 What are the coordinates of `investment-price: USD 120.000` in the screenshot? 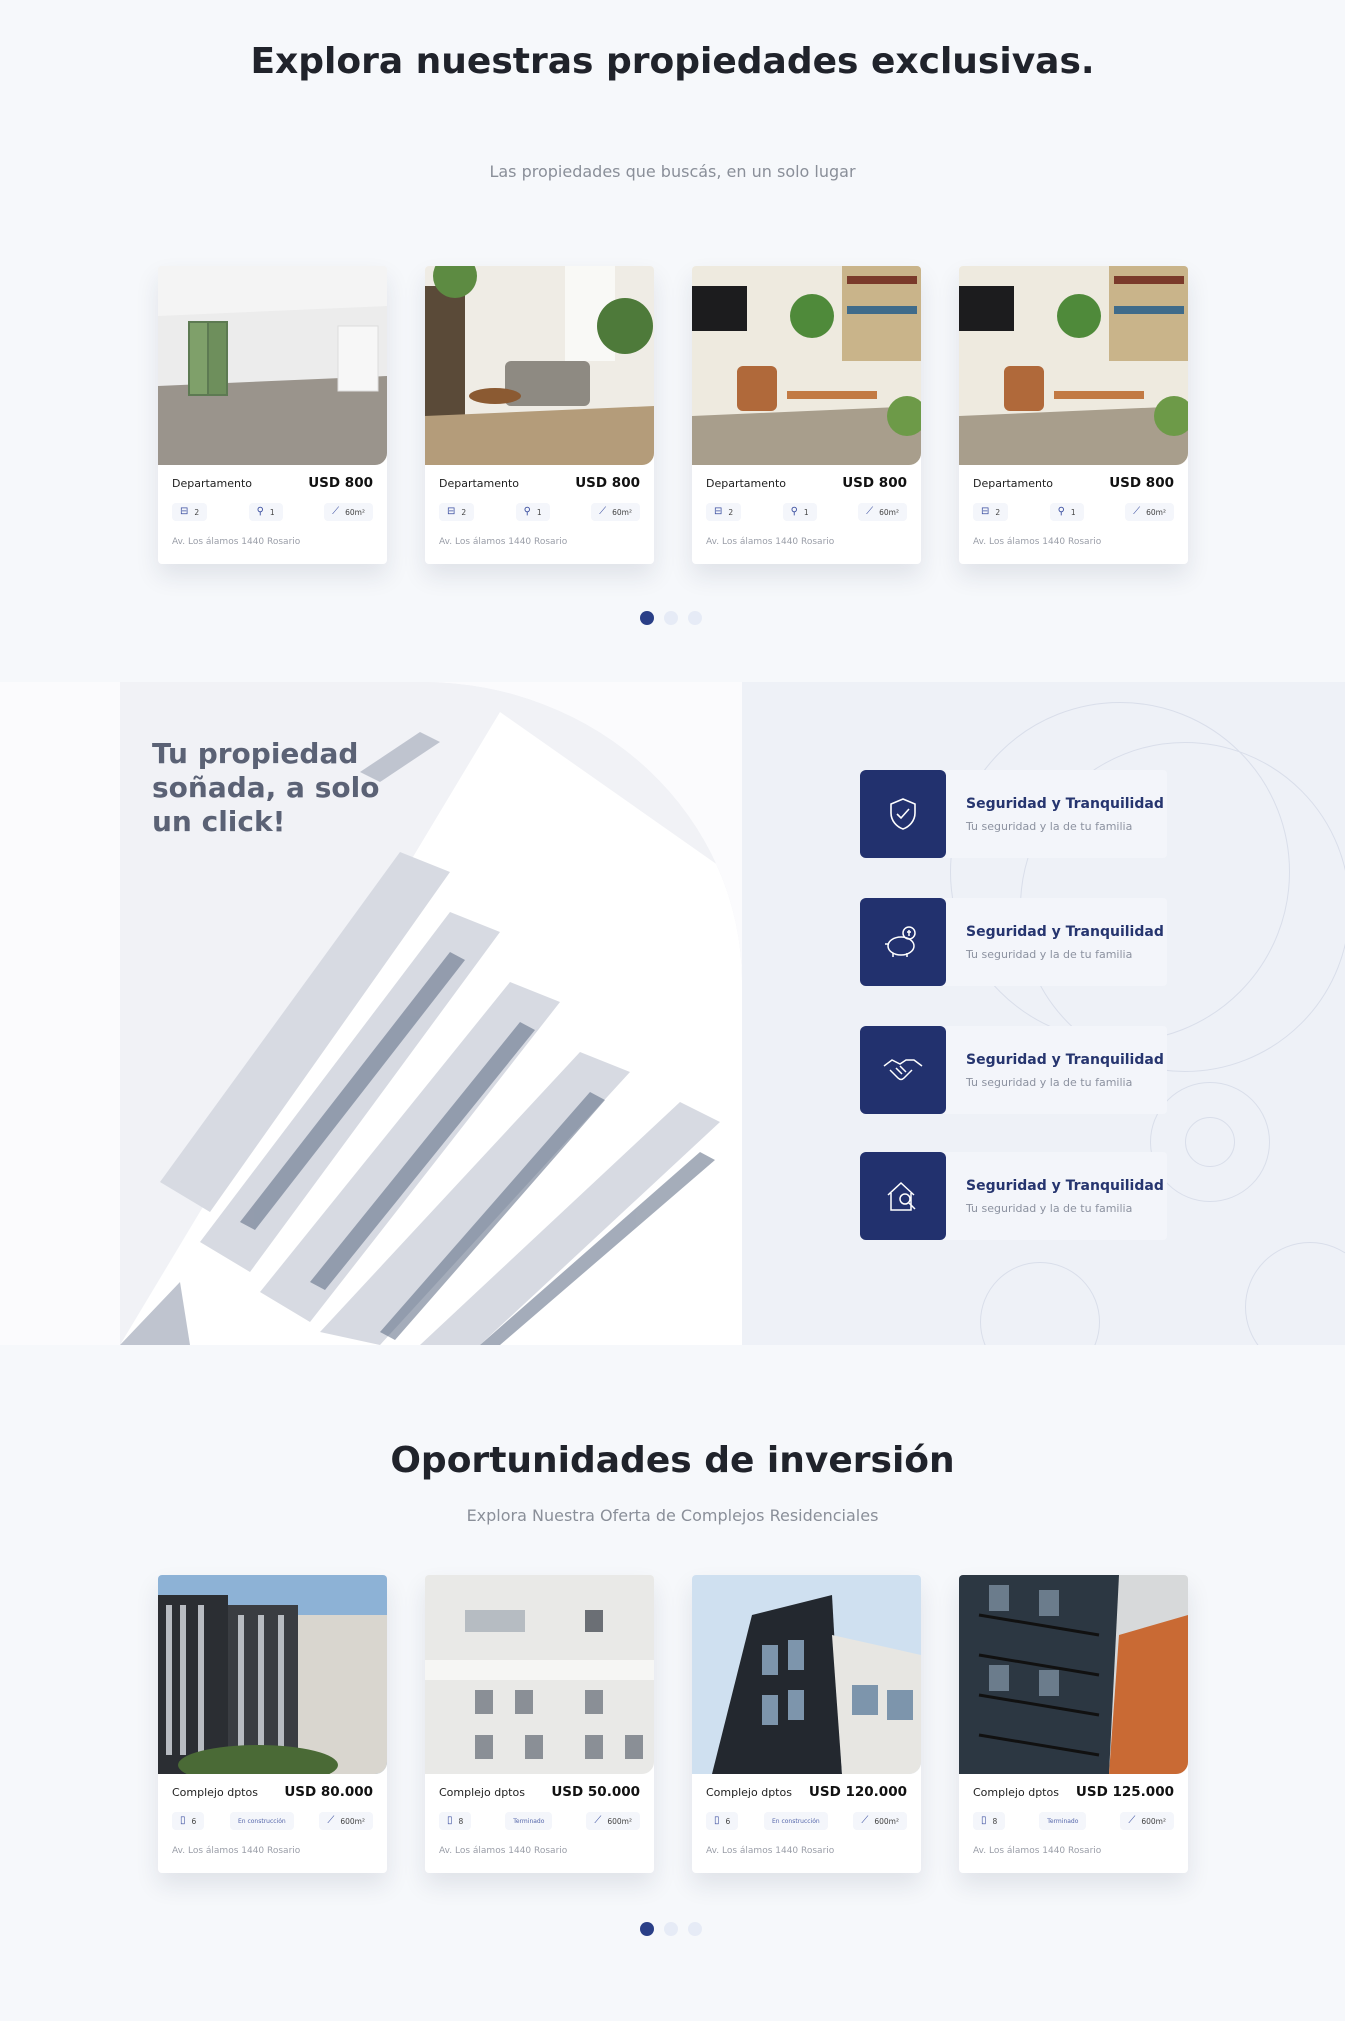 It's located at (857, 1792).